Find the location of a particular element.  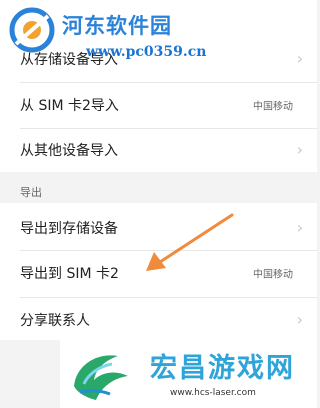

watermark-logo-icon is located at coordinates (32, 30).